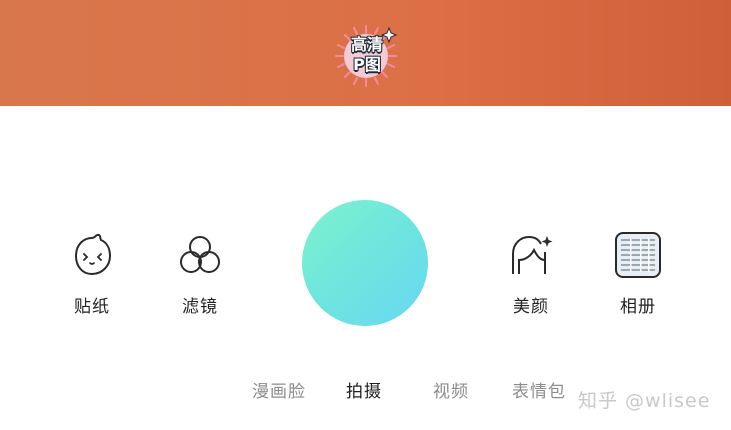 The width and height of the screenshot is (731, 430). What do you see at coordinates (365, 263) in the screenshot?
I see `shutter-button` at bounding box center [365, 263].